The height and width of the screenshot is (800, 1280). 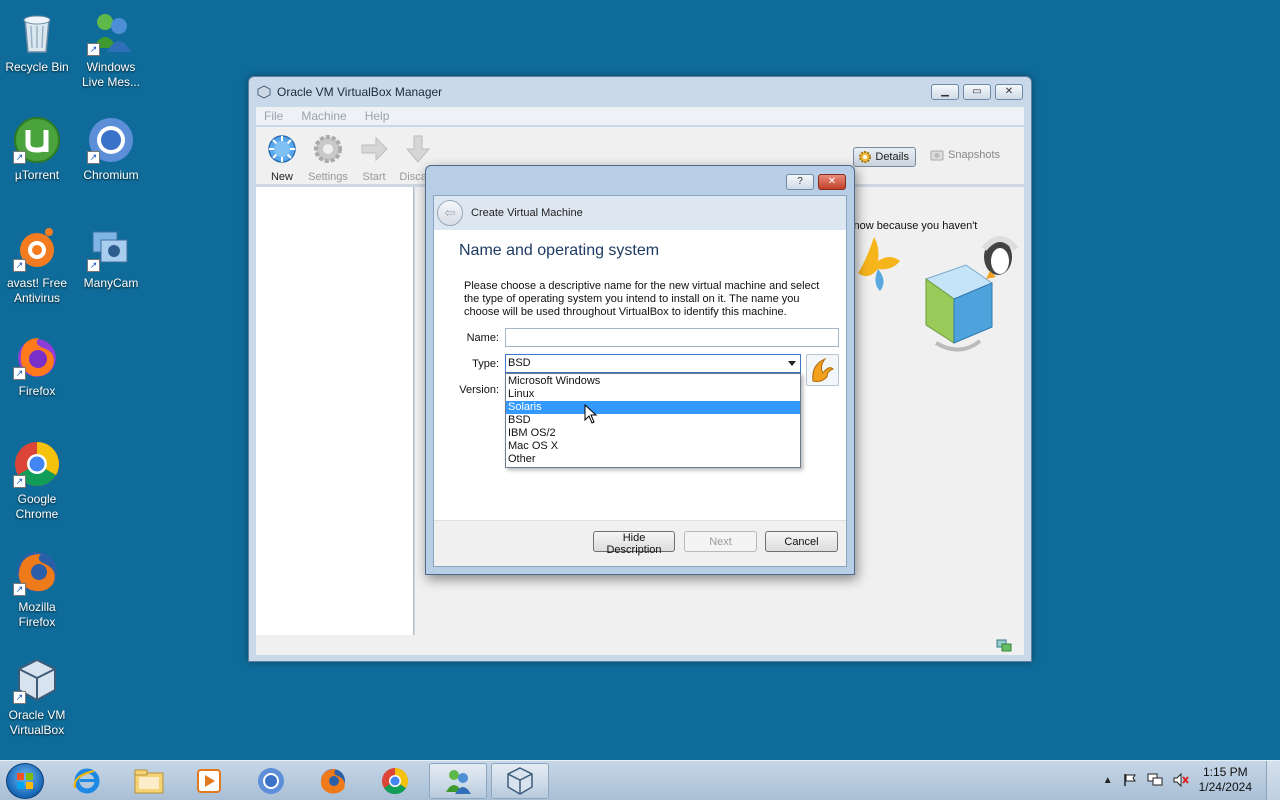 I want to click on version-label: Version:, so click(x=479, y=390).